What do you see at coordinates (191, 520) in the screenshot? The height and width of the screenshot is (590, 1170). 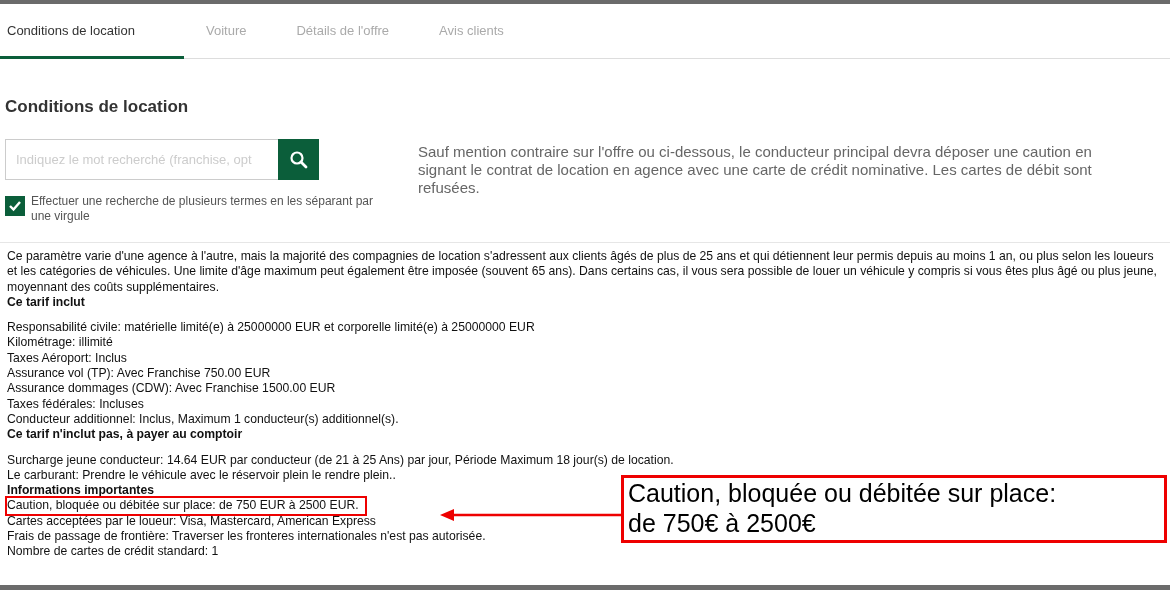 I see `condition-line: Cartes acceptées par le loueur: Visa, Mastercard, American Express` at bounding box center [191, 520].